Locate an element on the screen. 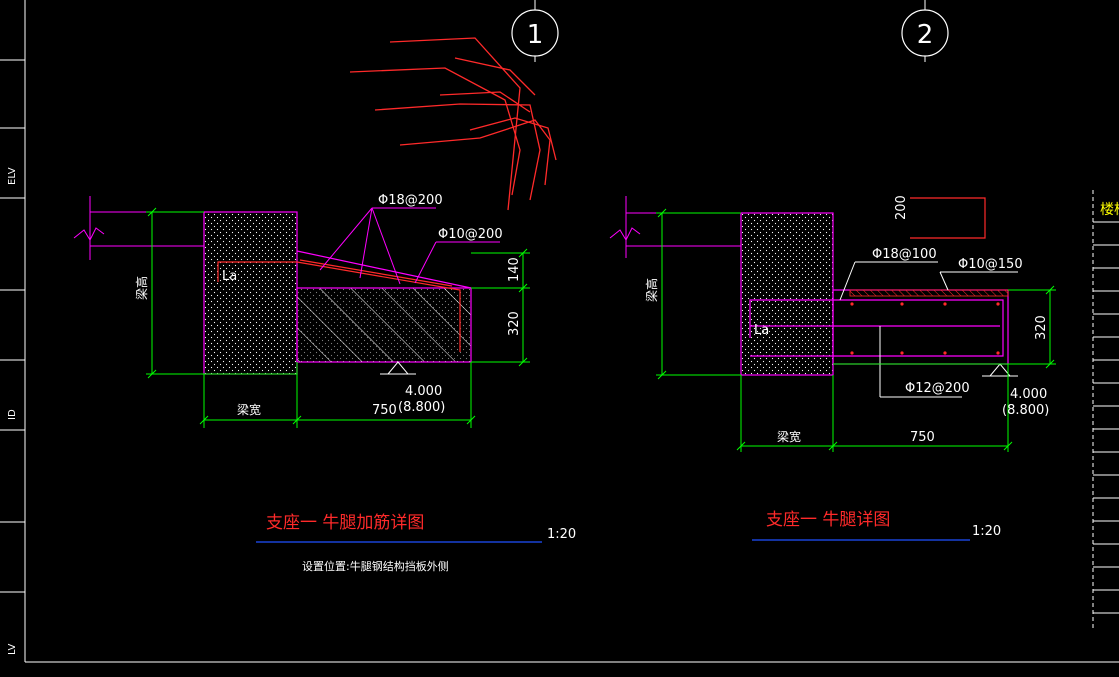  detail2-corbel is located at coordinates (920, 327).